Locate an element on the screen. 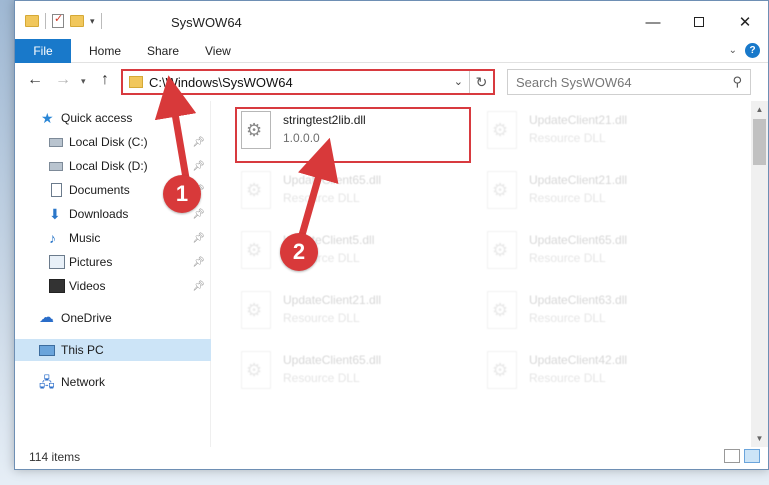  scroll-up-arrow-icon: ▲ is located at coordinates (759, 109).